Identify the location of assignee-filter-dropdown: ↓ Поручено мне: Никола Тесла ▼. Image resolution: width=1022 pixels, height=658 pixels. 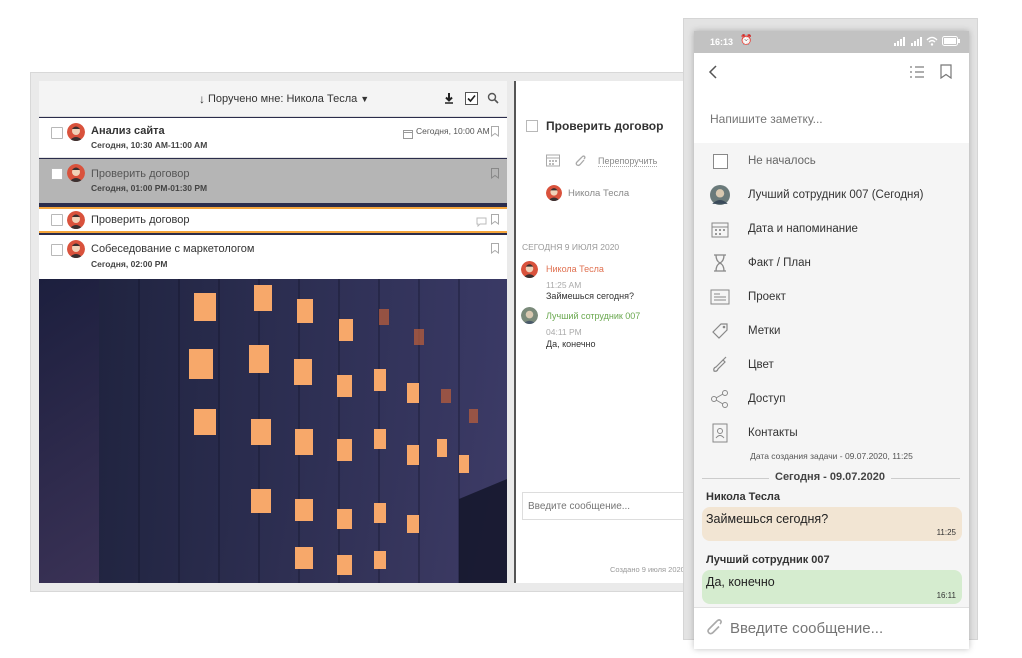
(284, 99).